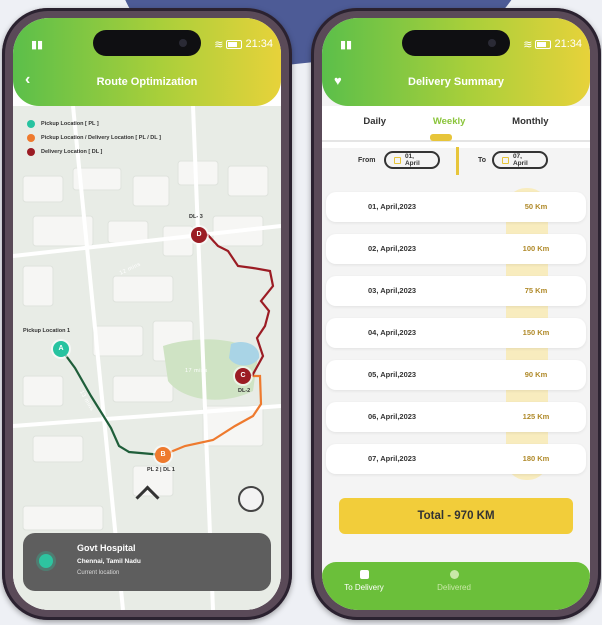  What do you see at coordinates (456, 207) in the screenshot?
I see `list-item: 01, April,2023 50 Km` at bounding box center [456, 207].